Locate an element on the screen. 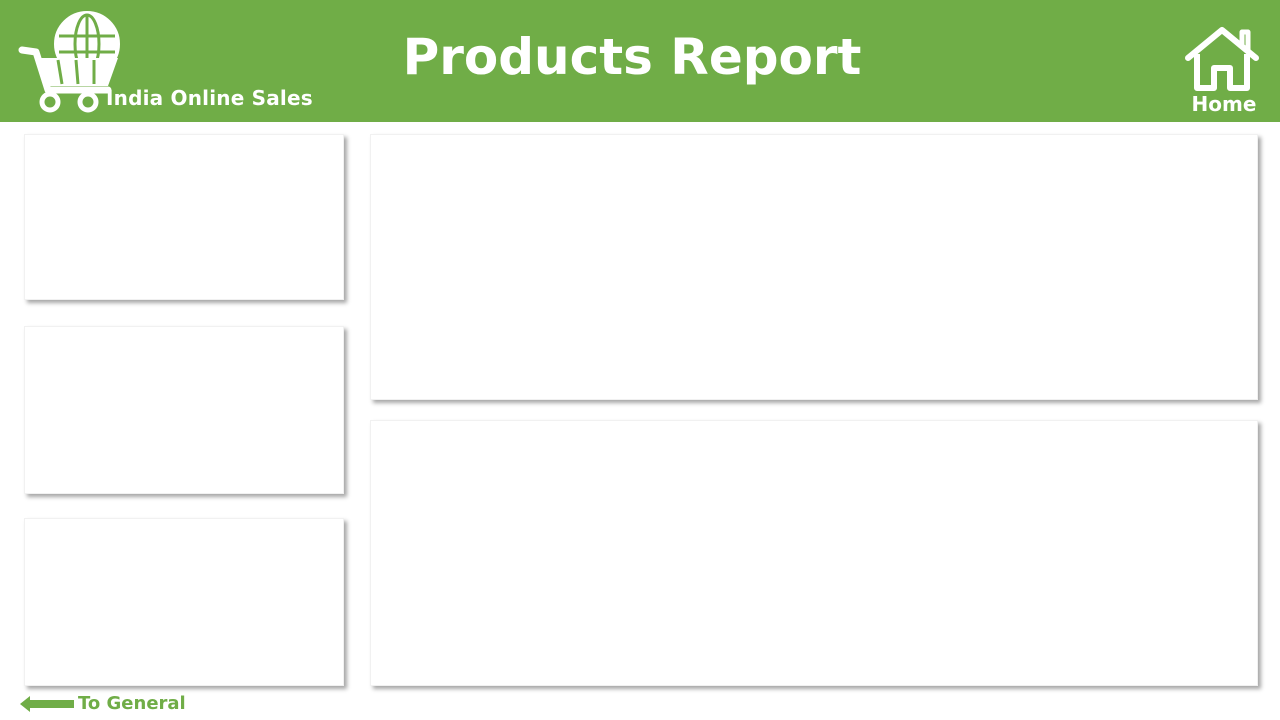 Image resolution: width=1280 pixels, height=720 pixels. house-icon is located at coordinates (1222, 58).